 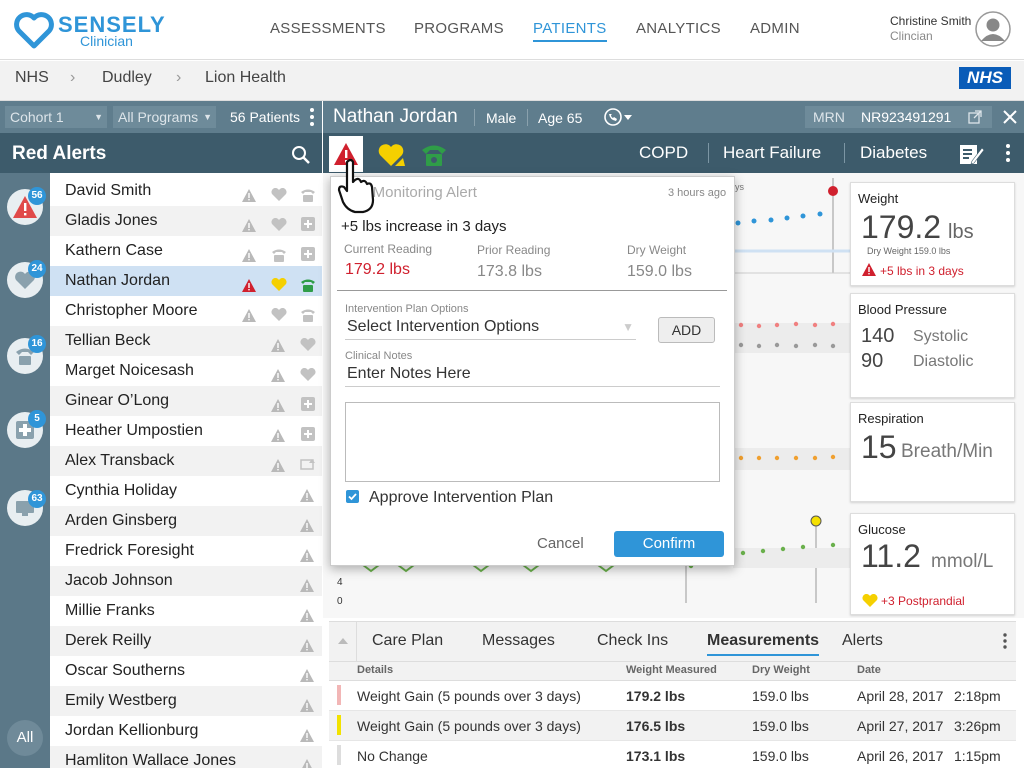 What do you see at coordinates (186, 191) in the screenshot?
I see `patient-row: David Smith` at bounding box center [186, 191].